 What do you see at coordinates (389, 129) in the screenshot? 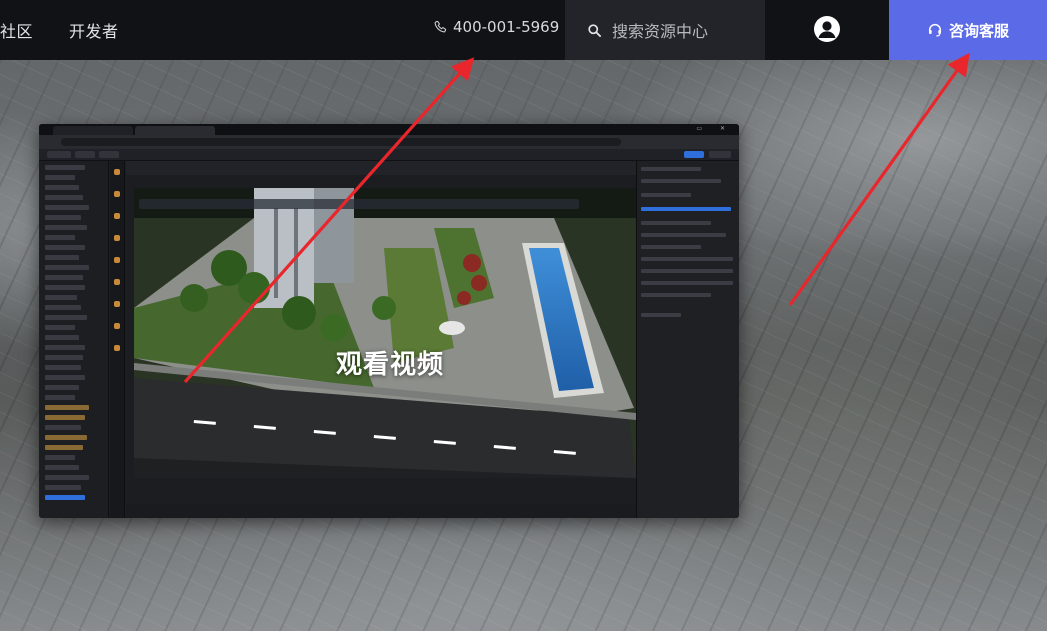
I see `browser-tabs` at bounding box center [389, 129].